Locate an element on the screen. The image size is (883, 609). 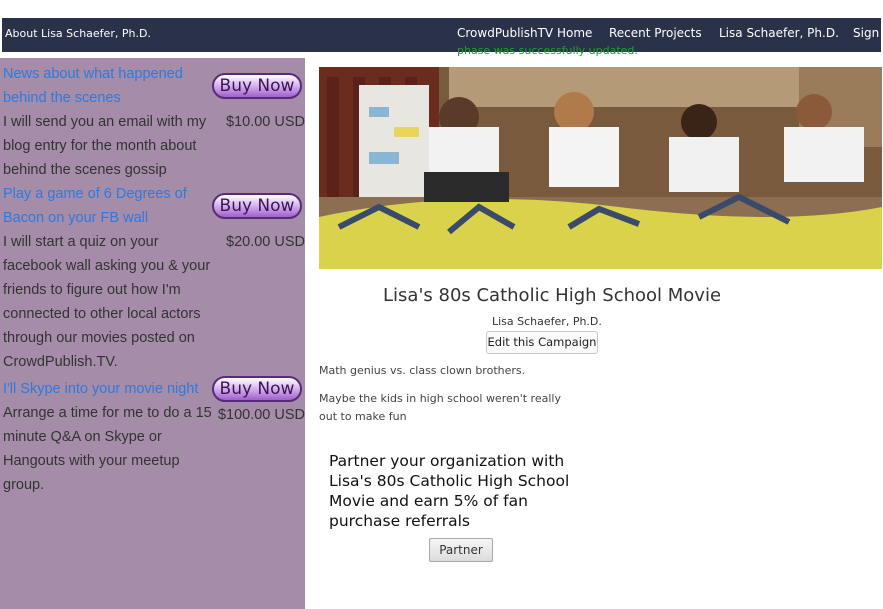
flash-message: phase was successfully updated. is located at coordinates (547, 50).